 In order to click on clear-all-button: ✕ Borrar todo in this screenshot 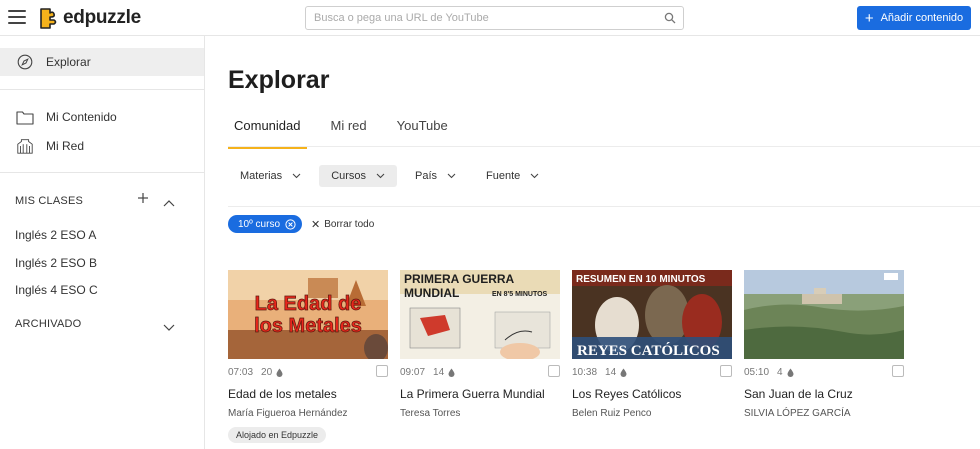, I will do `click(342, 224)`.